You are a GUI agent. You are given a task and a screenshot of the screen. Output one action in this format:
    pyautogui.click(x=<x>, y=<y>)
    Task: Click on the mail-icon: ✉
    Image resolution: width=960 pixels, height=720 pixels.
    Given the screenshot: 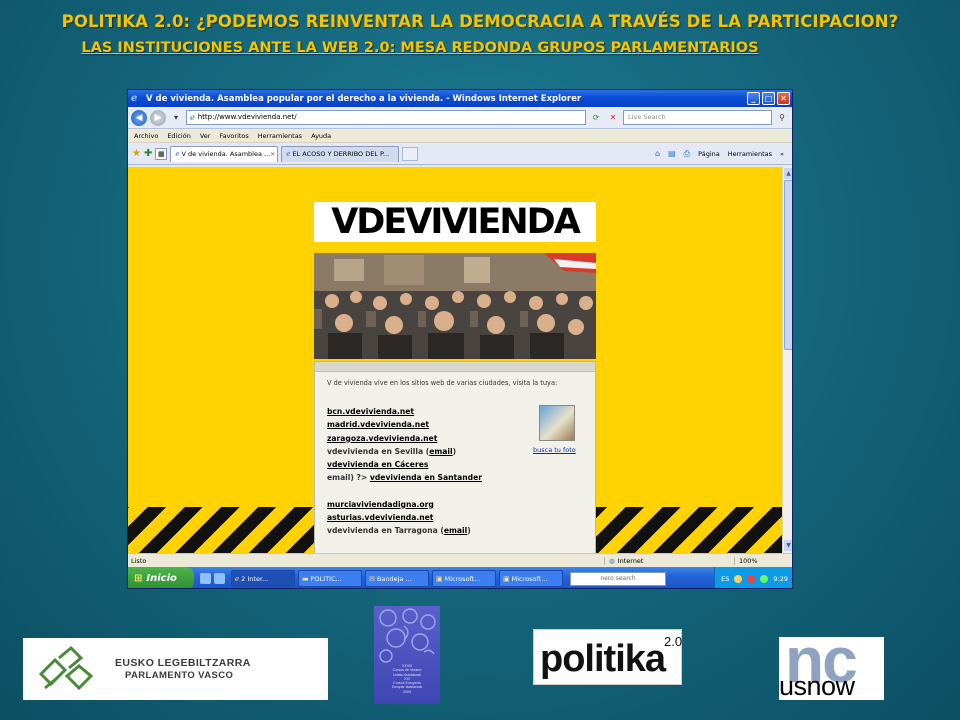 What is the action you would take?
    pyautogui.click(x=372, y=578)
    